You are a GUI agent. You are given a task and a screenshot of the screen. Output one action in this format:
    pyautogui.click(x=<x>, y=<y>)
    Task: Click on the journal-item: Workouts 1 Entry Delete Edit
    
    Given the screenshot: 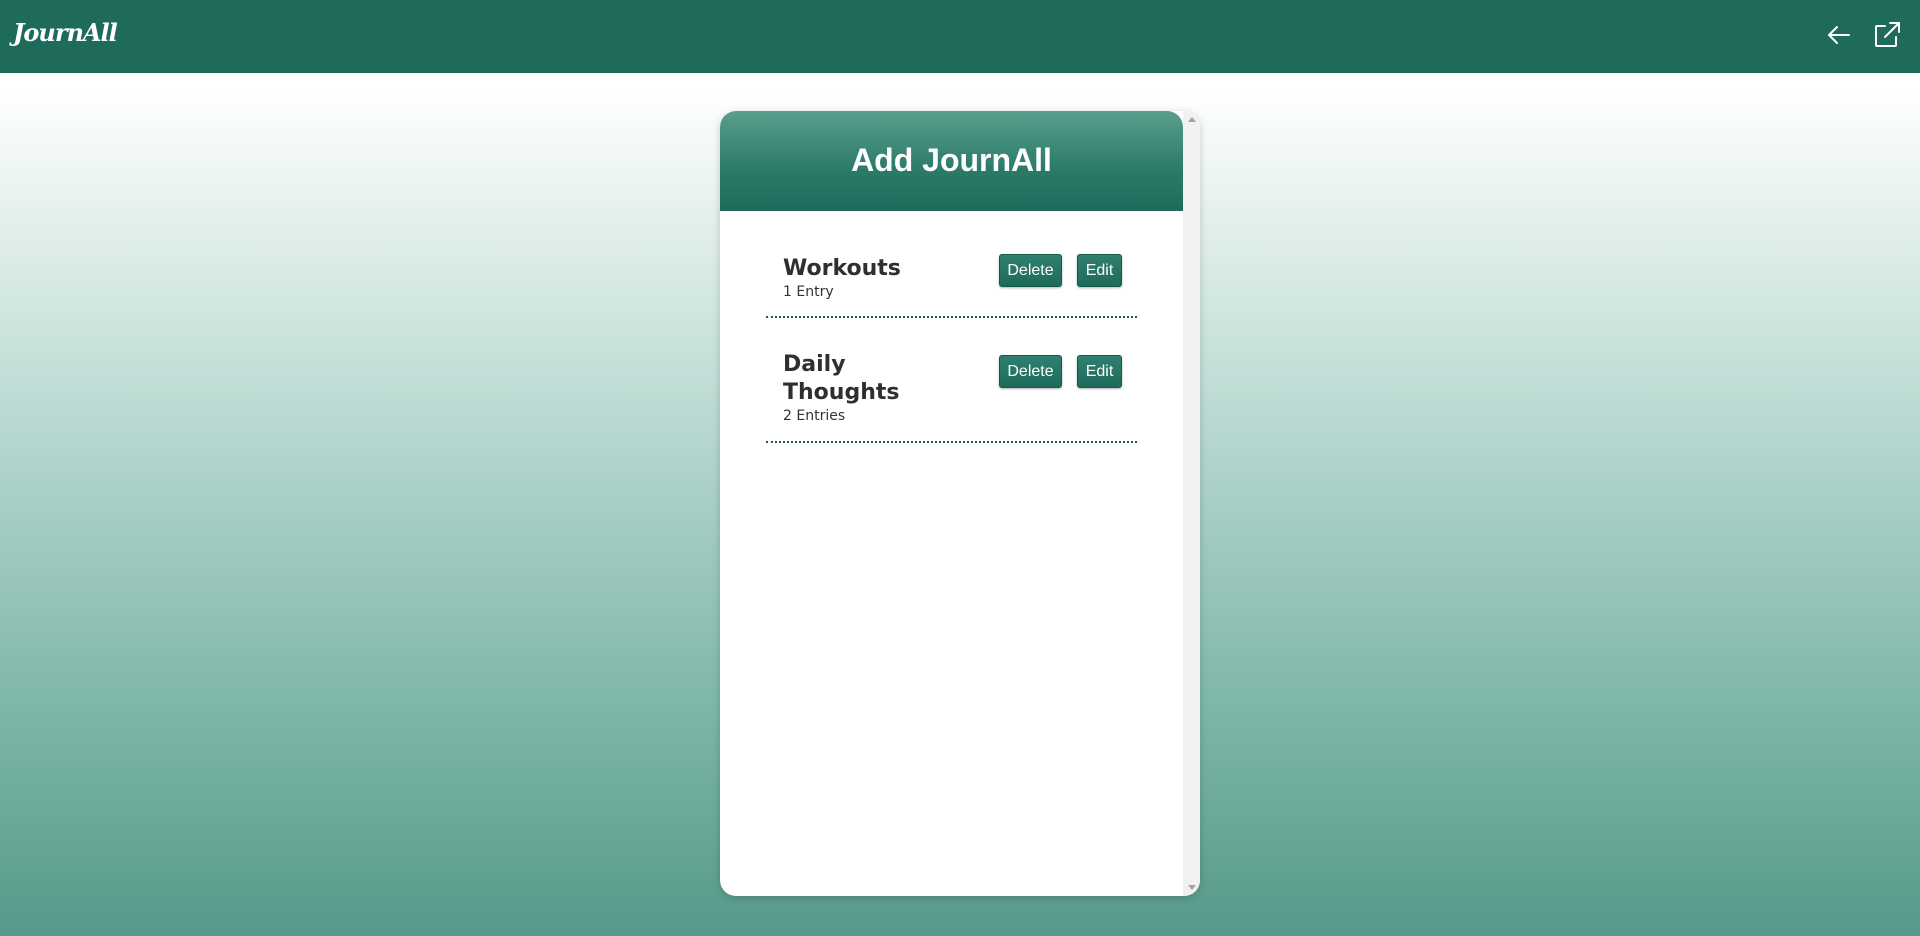 What is the action you would take?
    pyautogui.click(x=951, y=279)
    